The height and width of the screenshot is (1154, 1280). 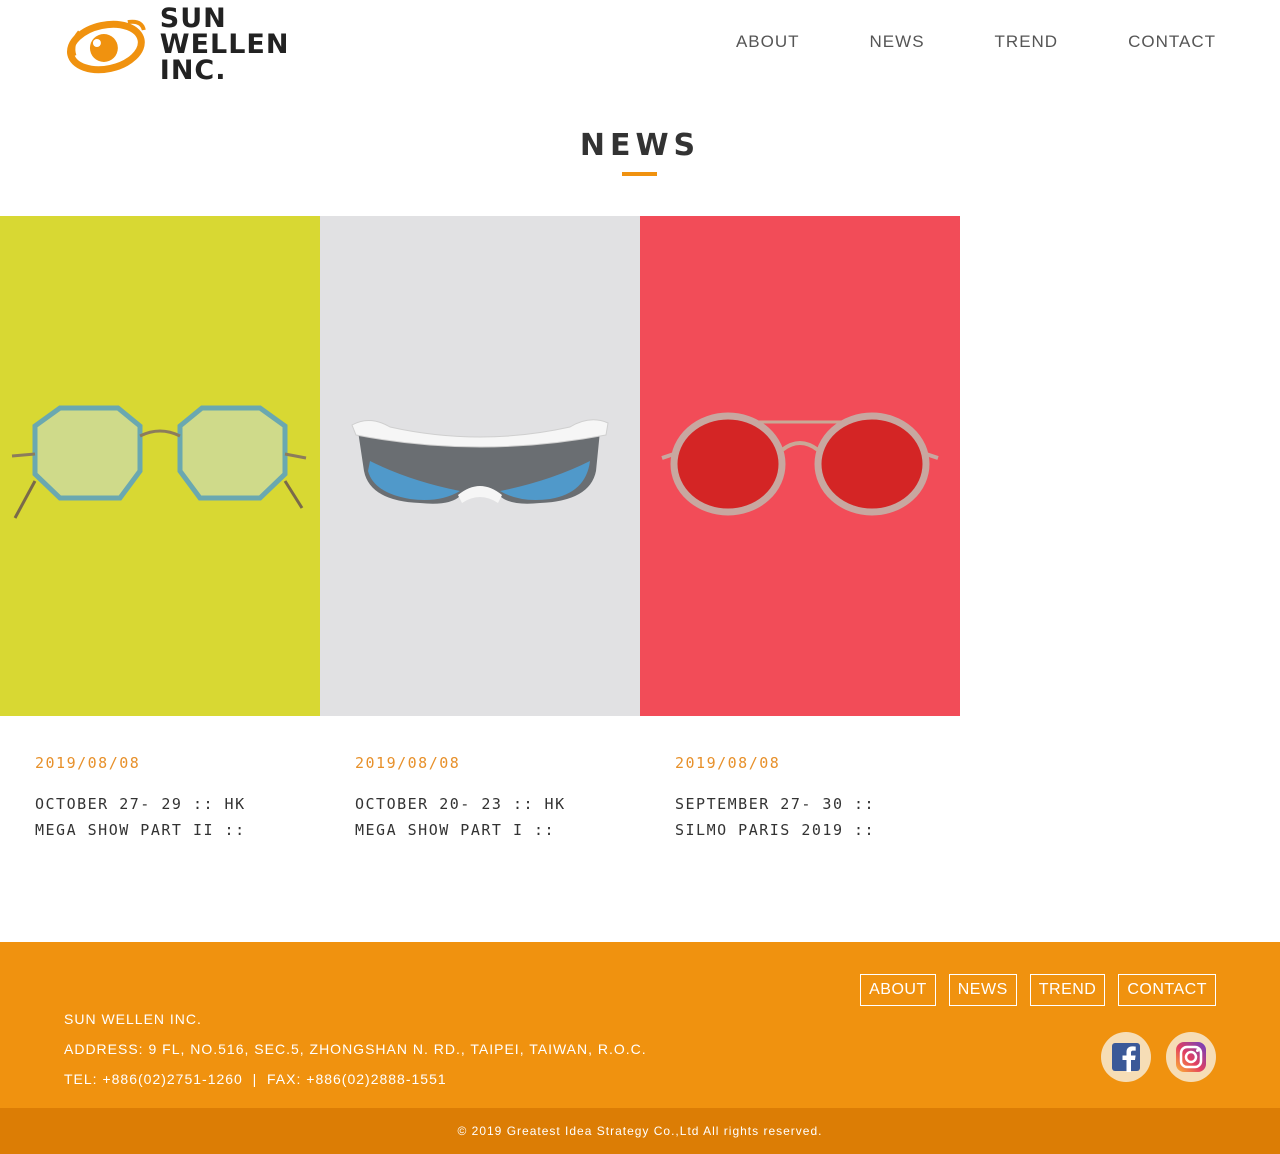 What do you see at coordinates (982, 990) in the screenshot?
I see `footer-nav-news: NEWS` at bounding box center [982, 990].